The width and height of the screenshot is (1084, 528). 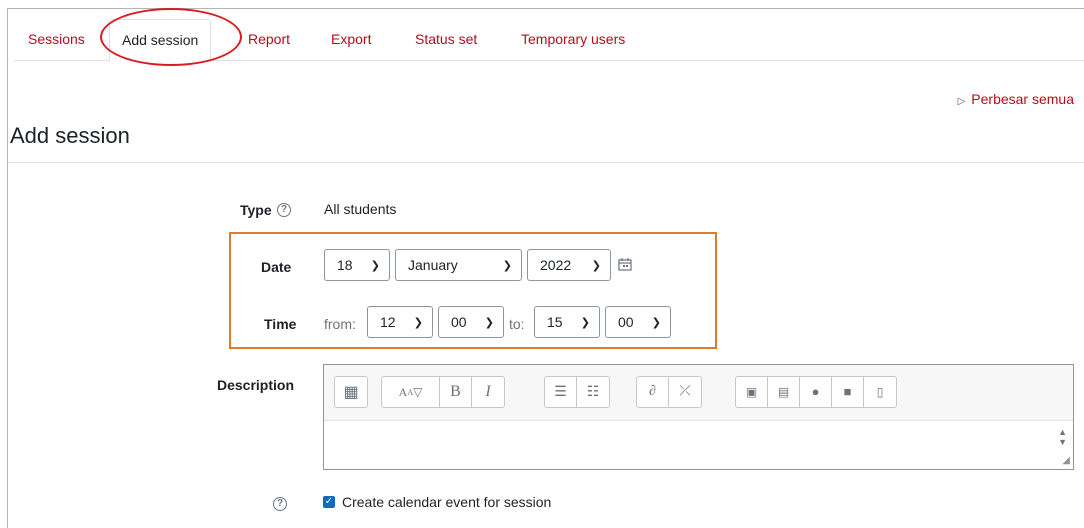 I want to click on toolbar-group-lists: ☰ ☷, so click(x=577, y=392).